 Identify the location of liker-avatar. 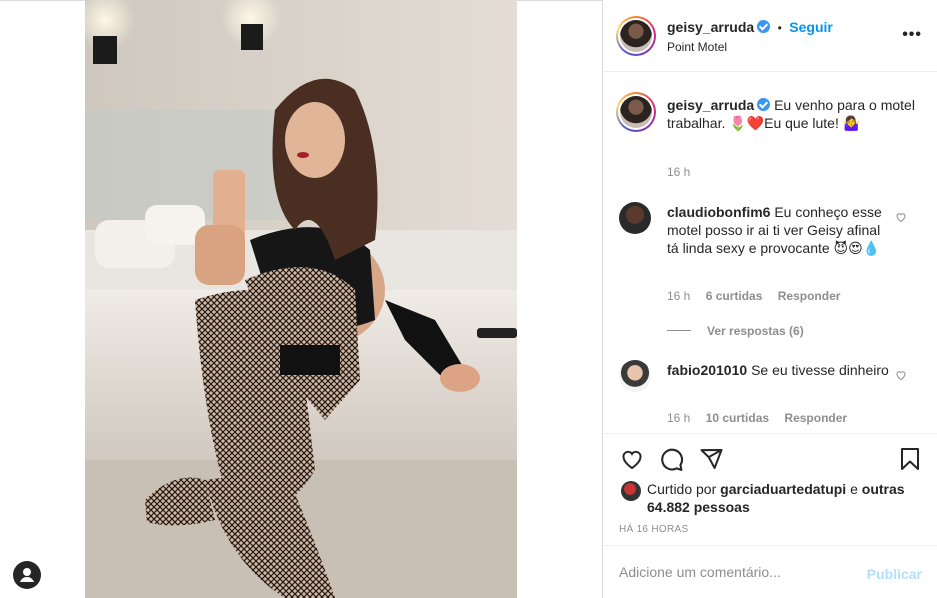
(631, 491).